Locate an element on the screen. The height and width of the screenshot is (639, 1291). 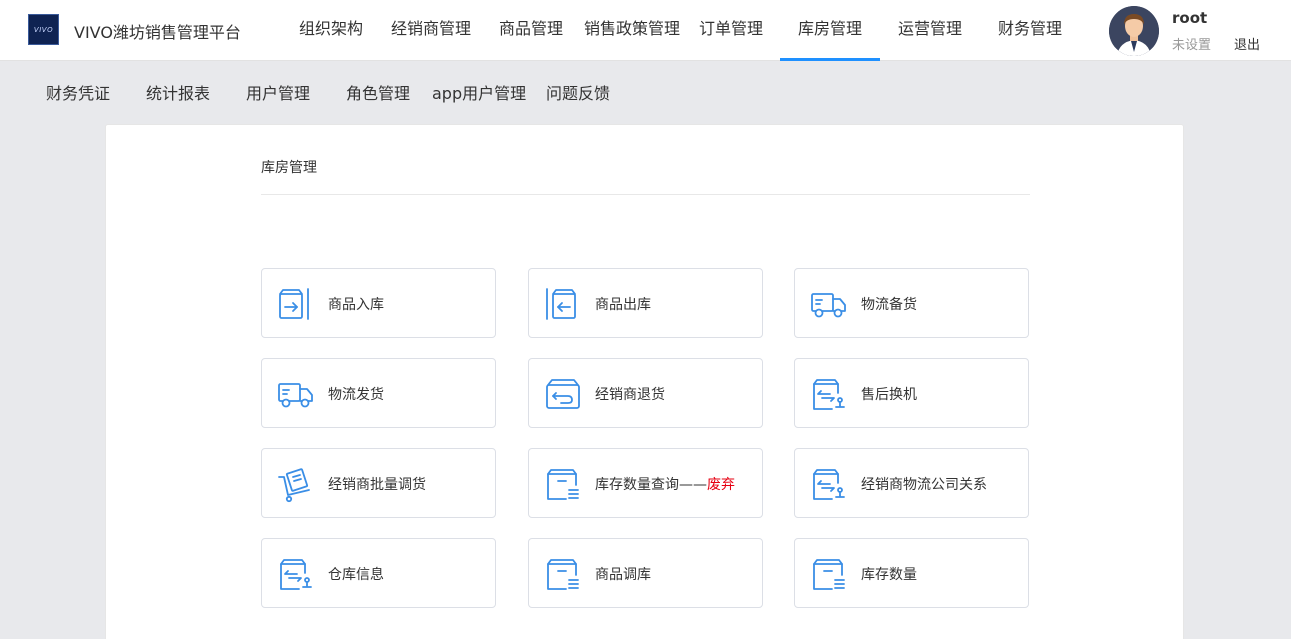
tile-label: 库存数量 is located at coordinates (889, 575).